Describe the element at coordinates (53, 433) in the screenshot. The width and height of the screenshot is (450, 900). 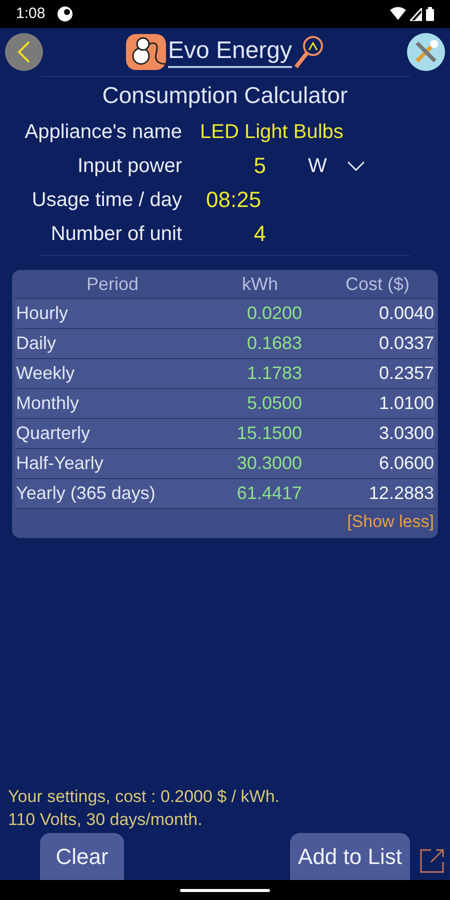
I see `table-cell-text: Quarterly` at that location.